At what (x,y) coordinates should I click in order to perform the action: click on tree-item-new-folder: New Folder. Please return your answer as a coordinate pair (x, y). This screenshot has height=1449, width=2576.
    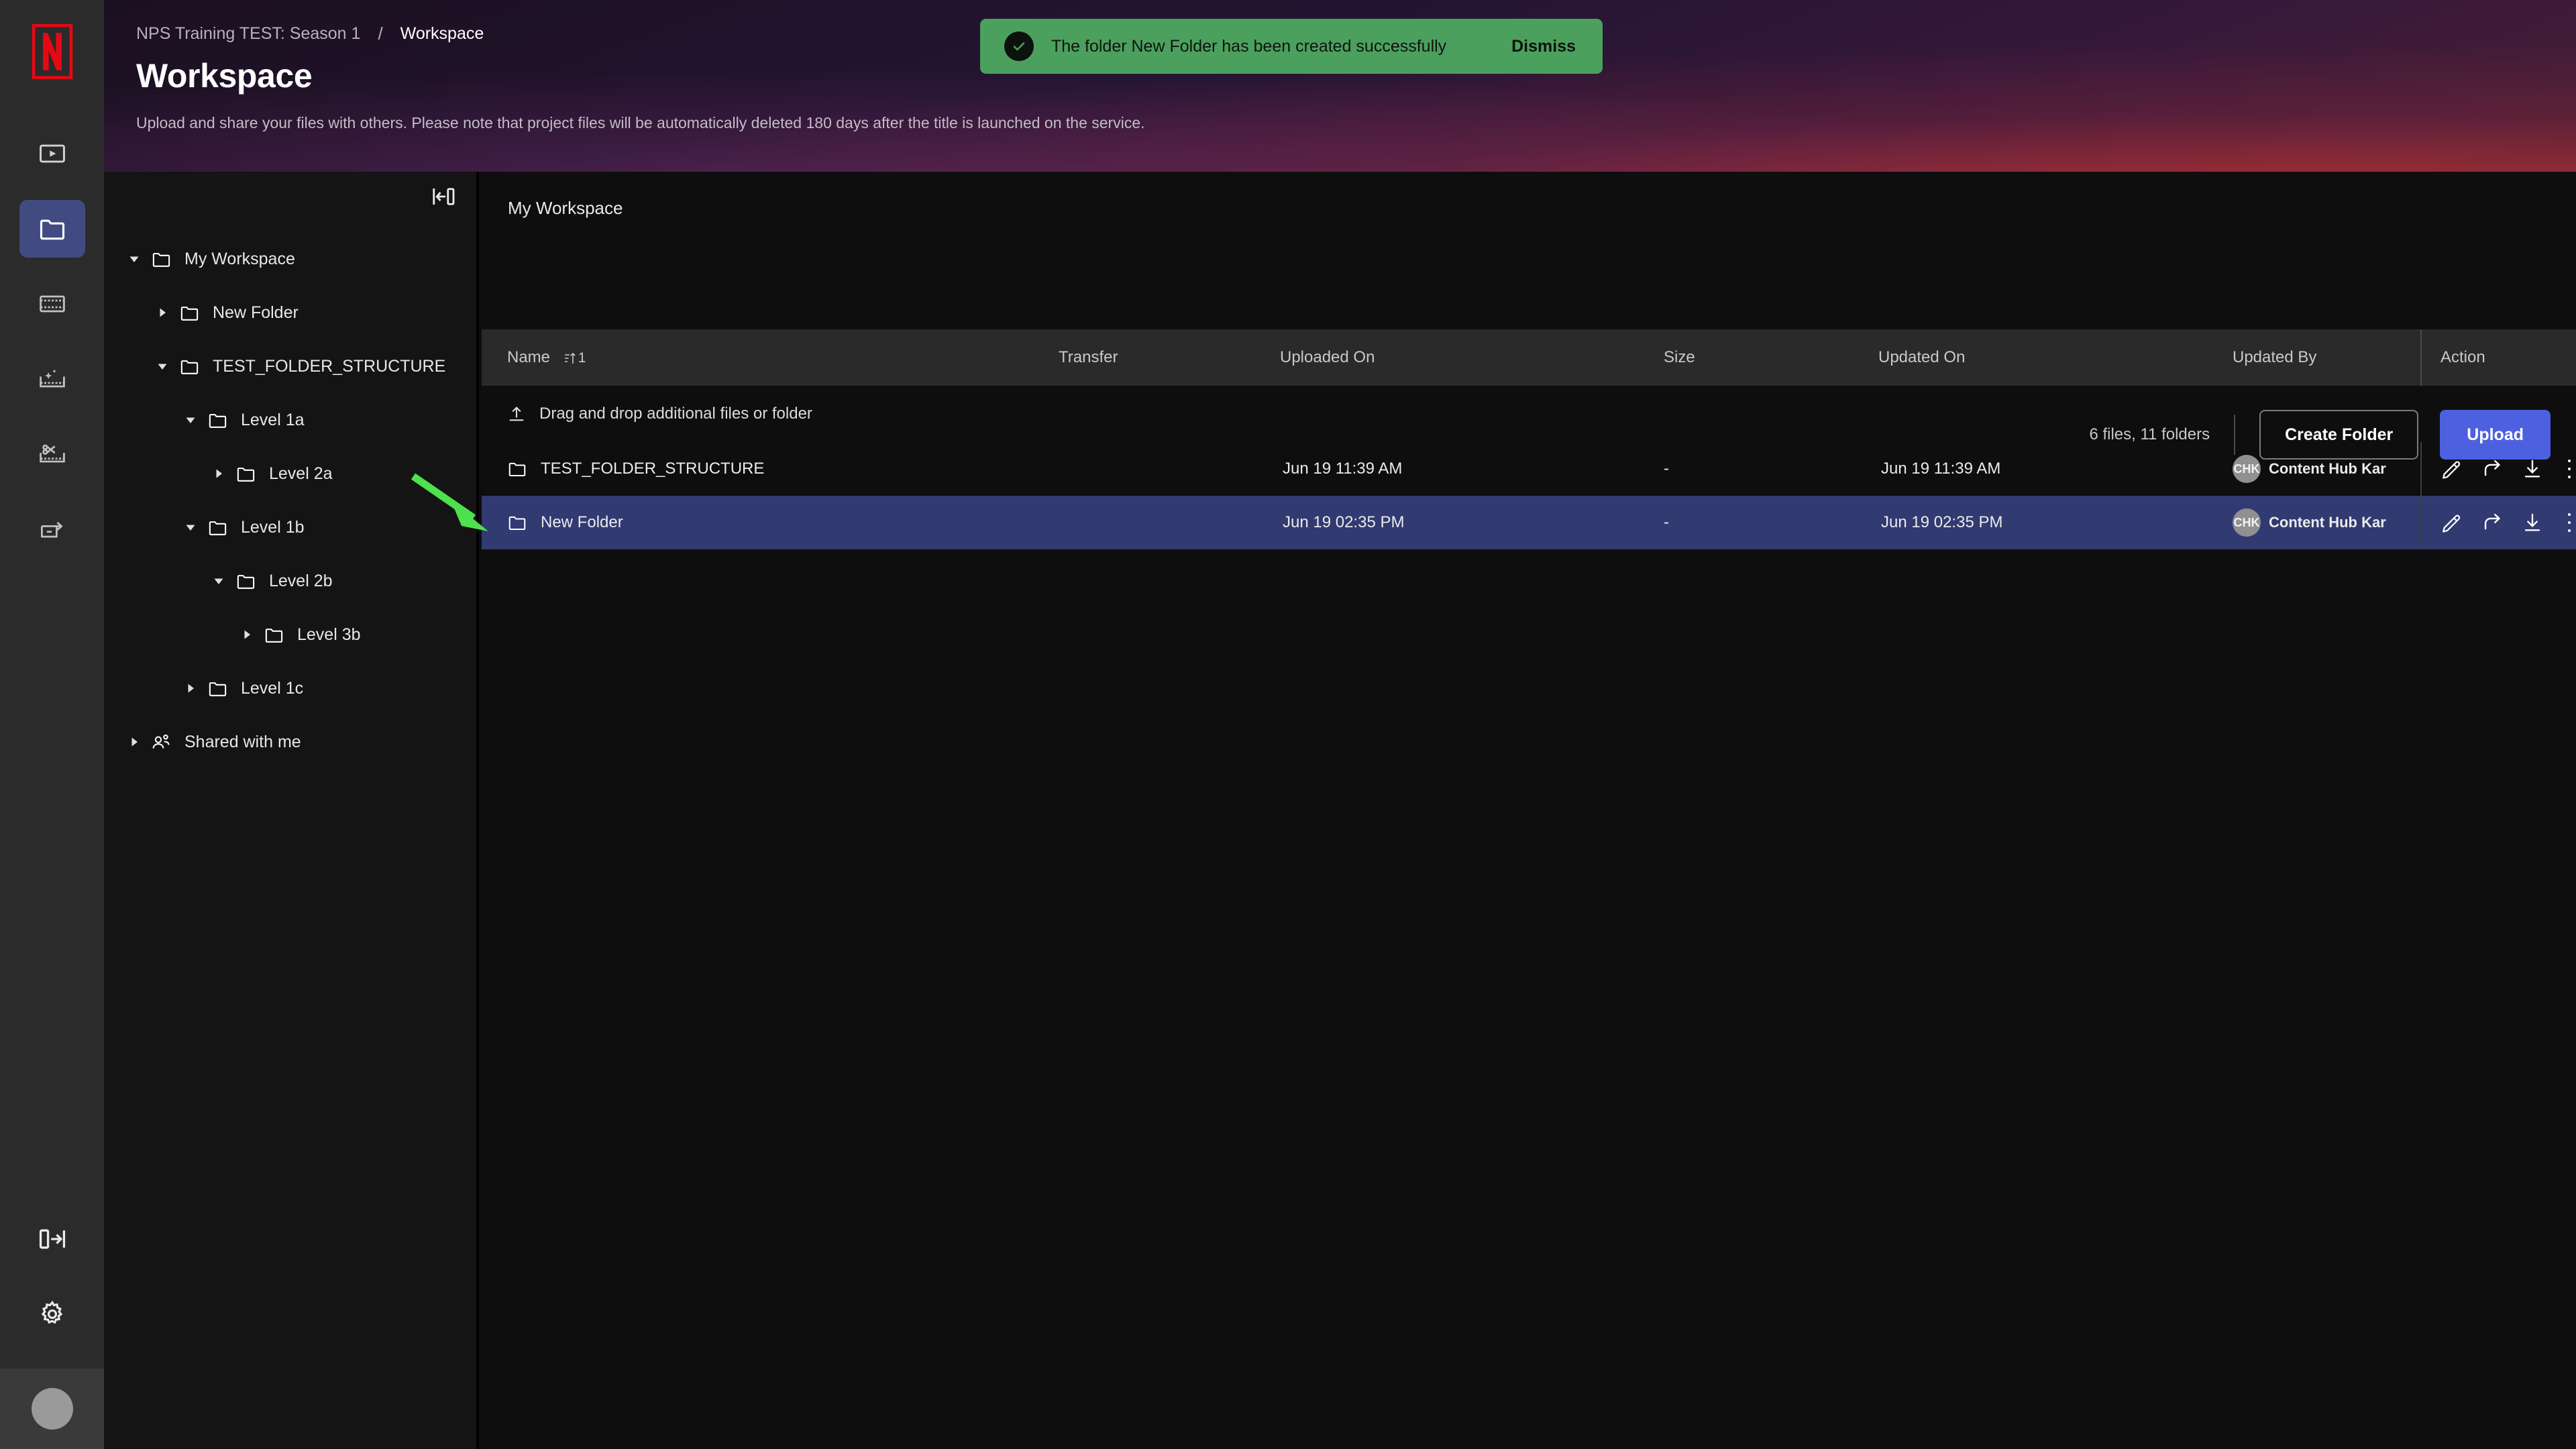
    Looking at the image, I should click on (290, 312).